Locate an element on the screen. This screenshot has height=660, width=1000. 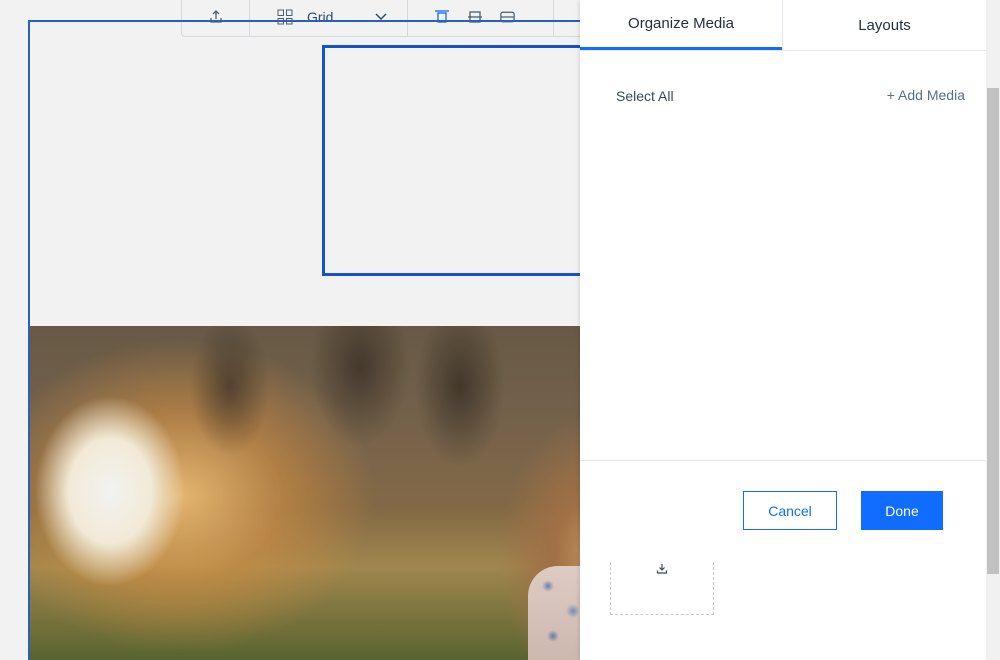
tab-organize-media: Organize Media is located at coordinates (681, 25).